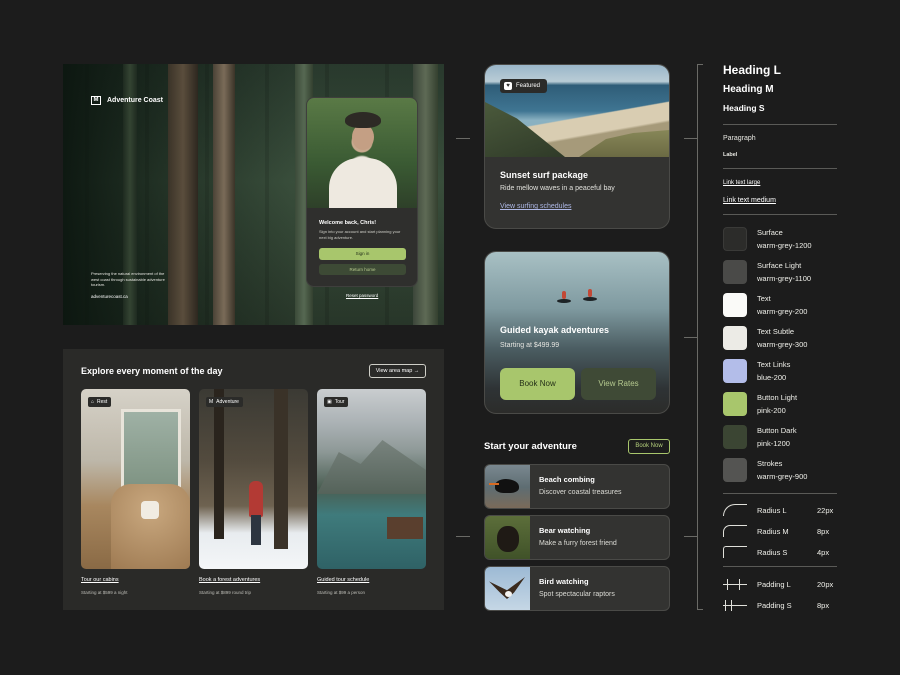 The image size is (900, 675). Describe the element at coordinates (565, 530) in the screenshot. I see `list-item-title: Bear watching` at that location.